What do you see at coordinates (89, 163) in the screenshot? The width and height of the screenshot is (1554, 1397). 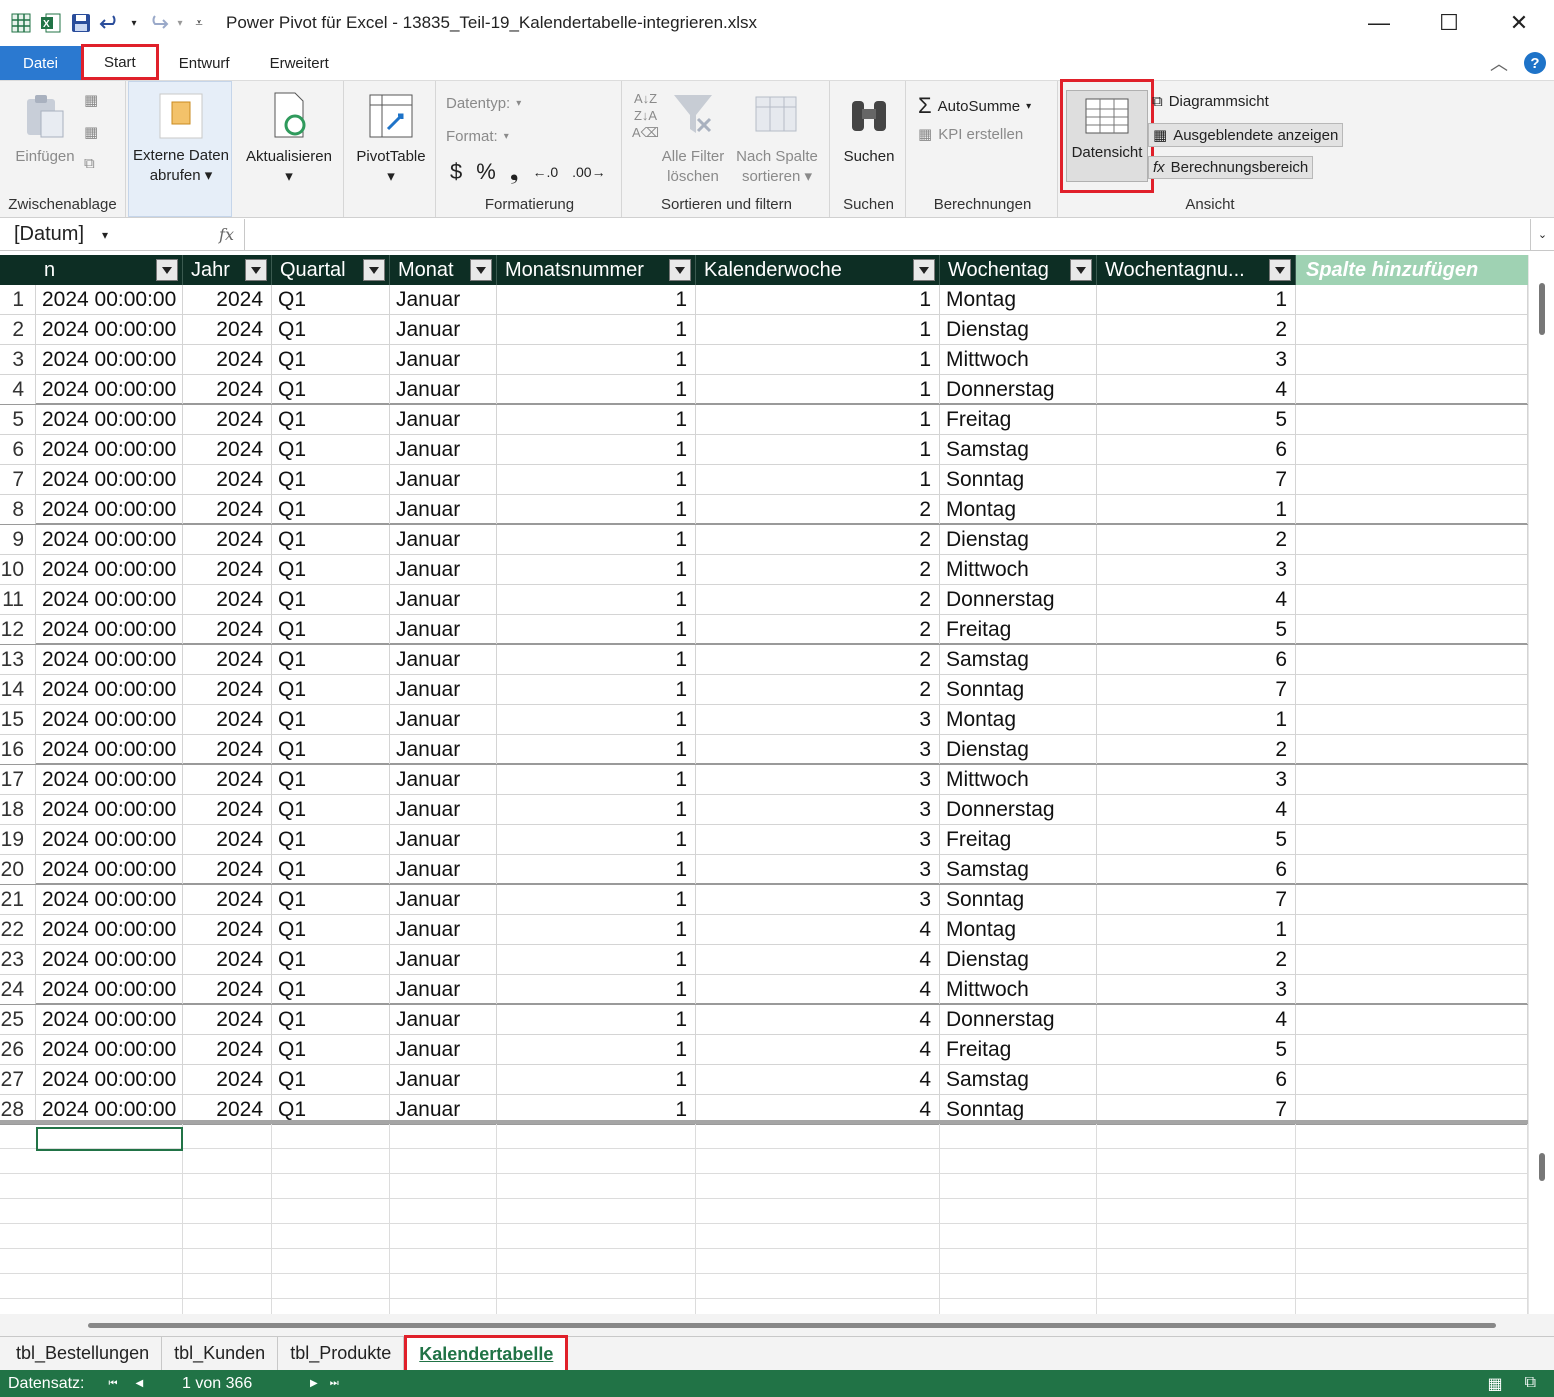 I see `copy-icon: ⧉` at bounding box center [89, 163].